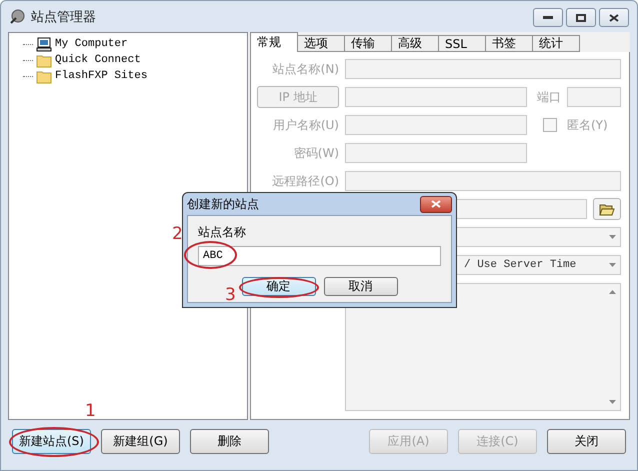 The height and width of the screenshot is (471, 638). What do you see at coordinates (274, 42) in the screenshot?
I see `tab: 常规` at bounding box center [274, 42].